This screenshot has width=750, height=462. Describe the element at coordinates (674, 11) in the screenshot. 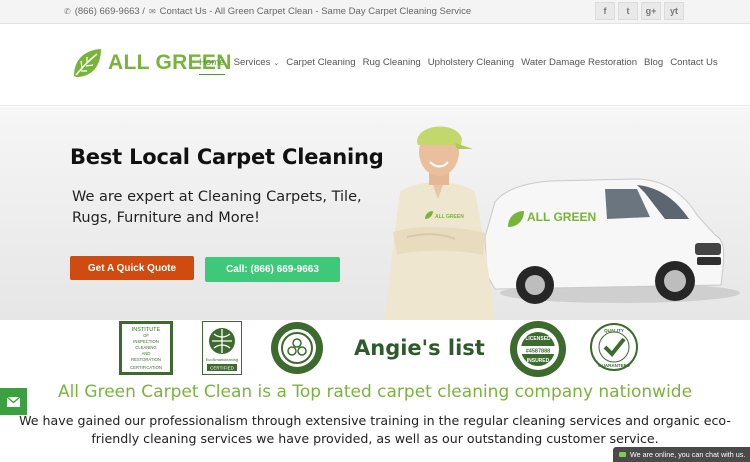

I see `youtube-icon: yt` at that location.